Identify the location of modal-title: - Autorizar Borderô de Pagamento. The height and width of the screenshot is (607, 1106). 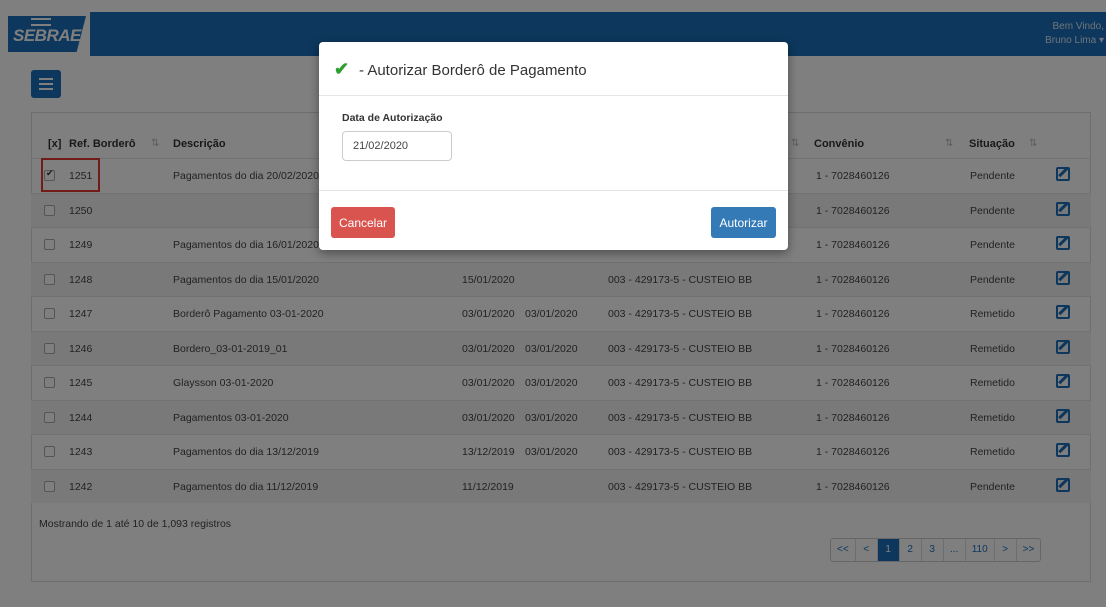
(473, 70).